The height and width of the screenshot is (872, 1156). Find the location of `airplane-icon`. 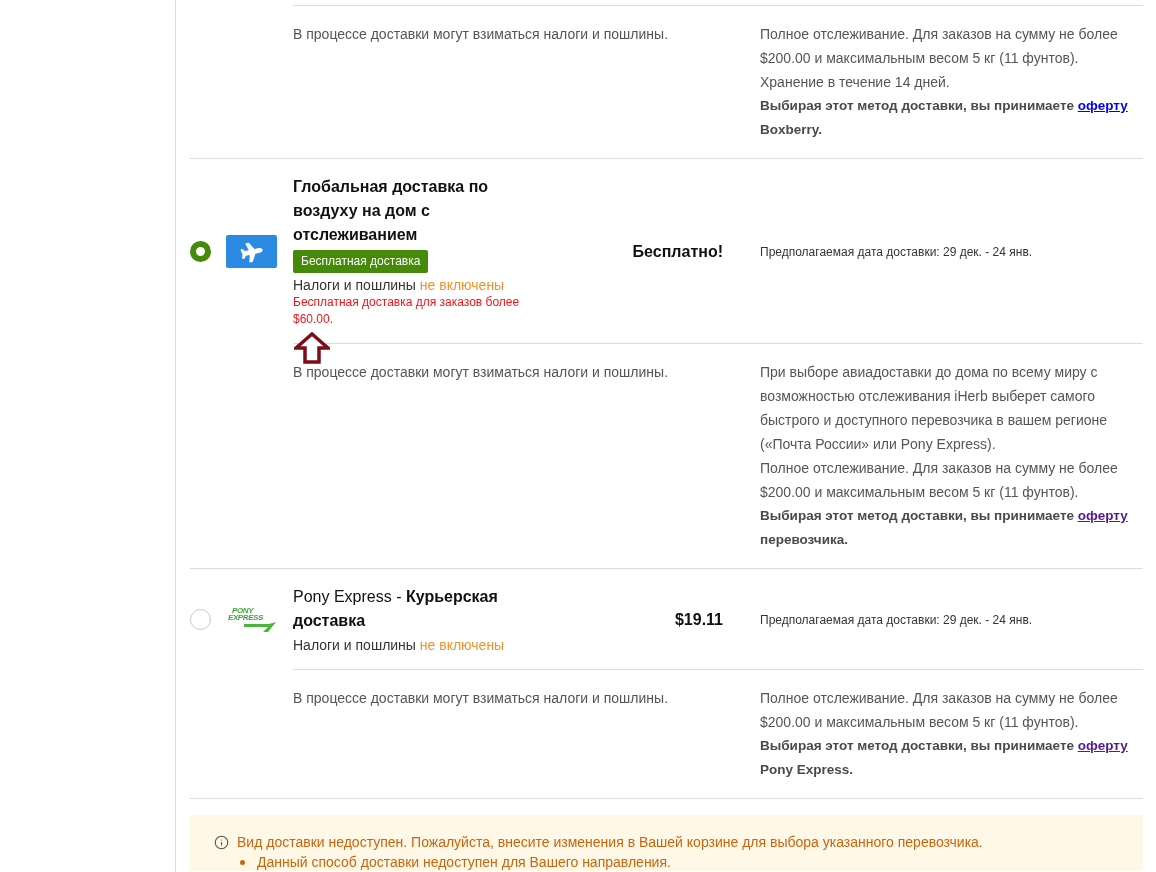

airplane-icon is located at coordinates (251, 251).